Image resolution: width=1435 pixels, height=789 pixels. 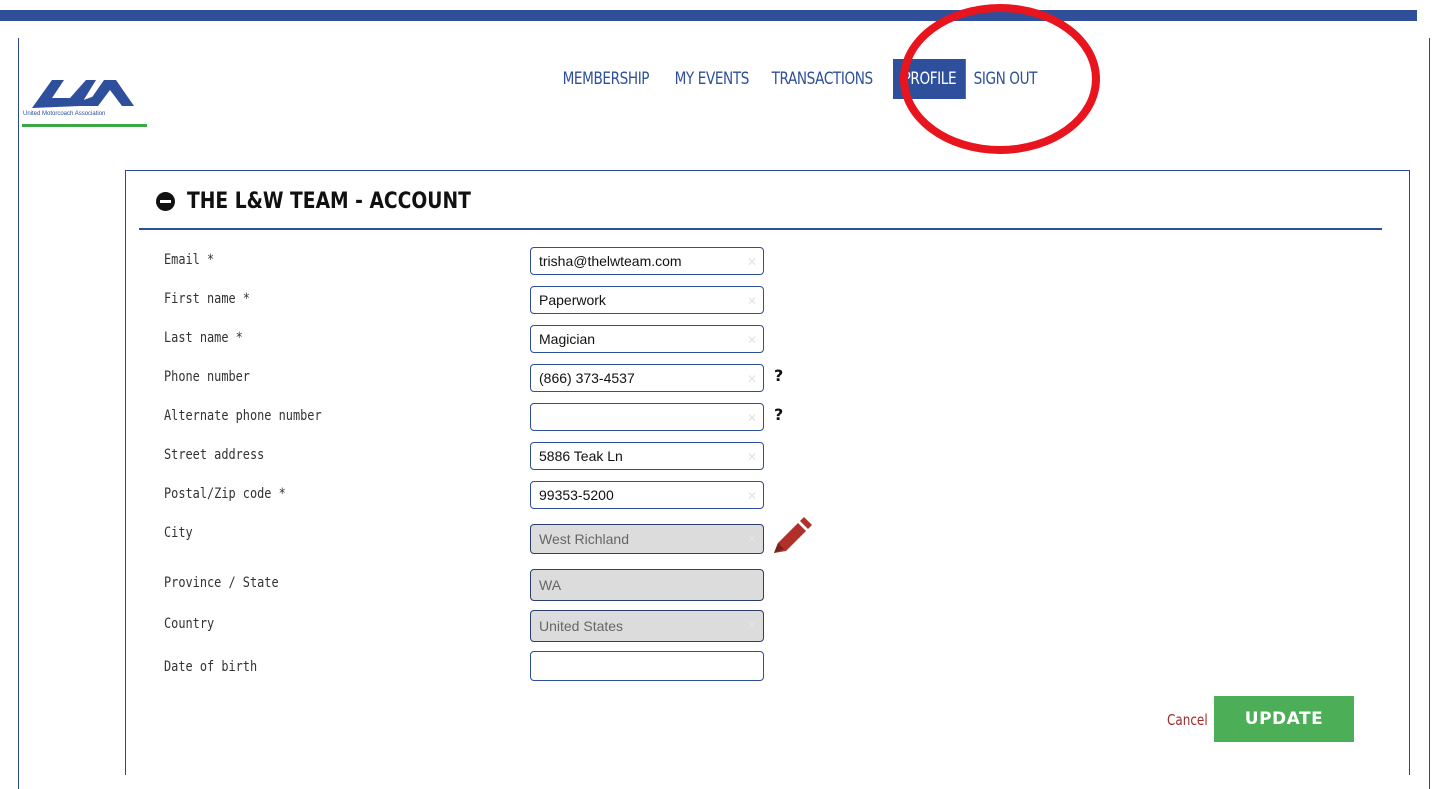 I want to click on nav-item-sign-out: SIGN OUT, so click(x=1005, y=79).